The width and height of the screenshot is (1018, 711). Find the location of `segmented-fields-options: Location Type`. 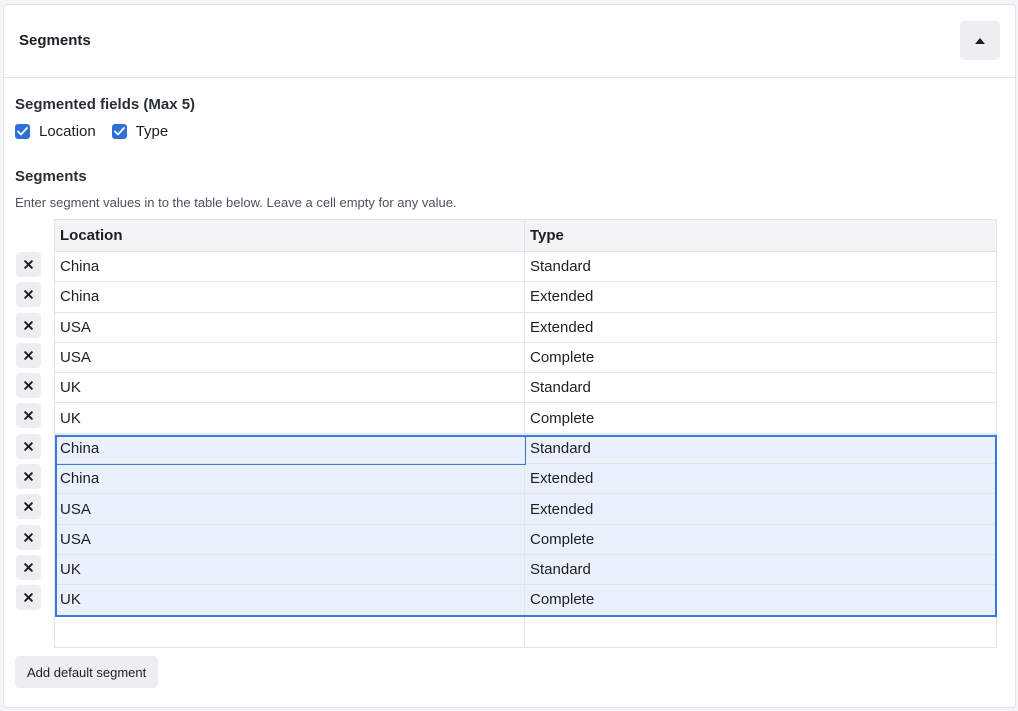

segmented-fields-options: Location Type is located at coordinates (99, 131).